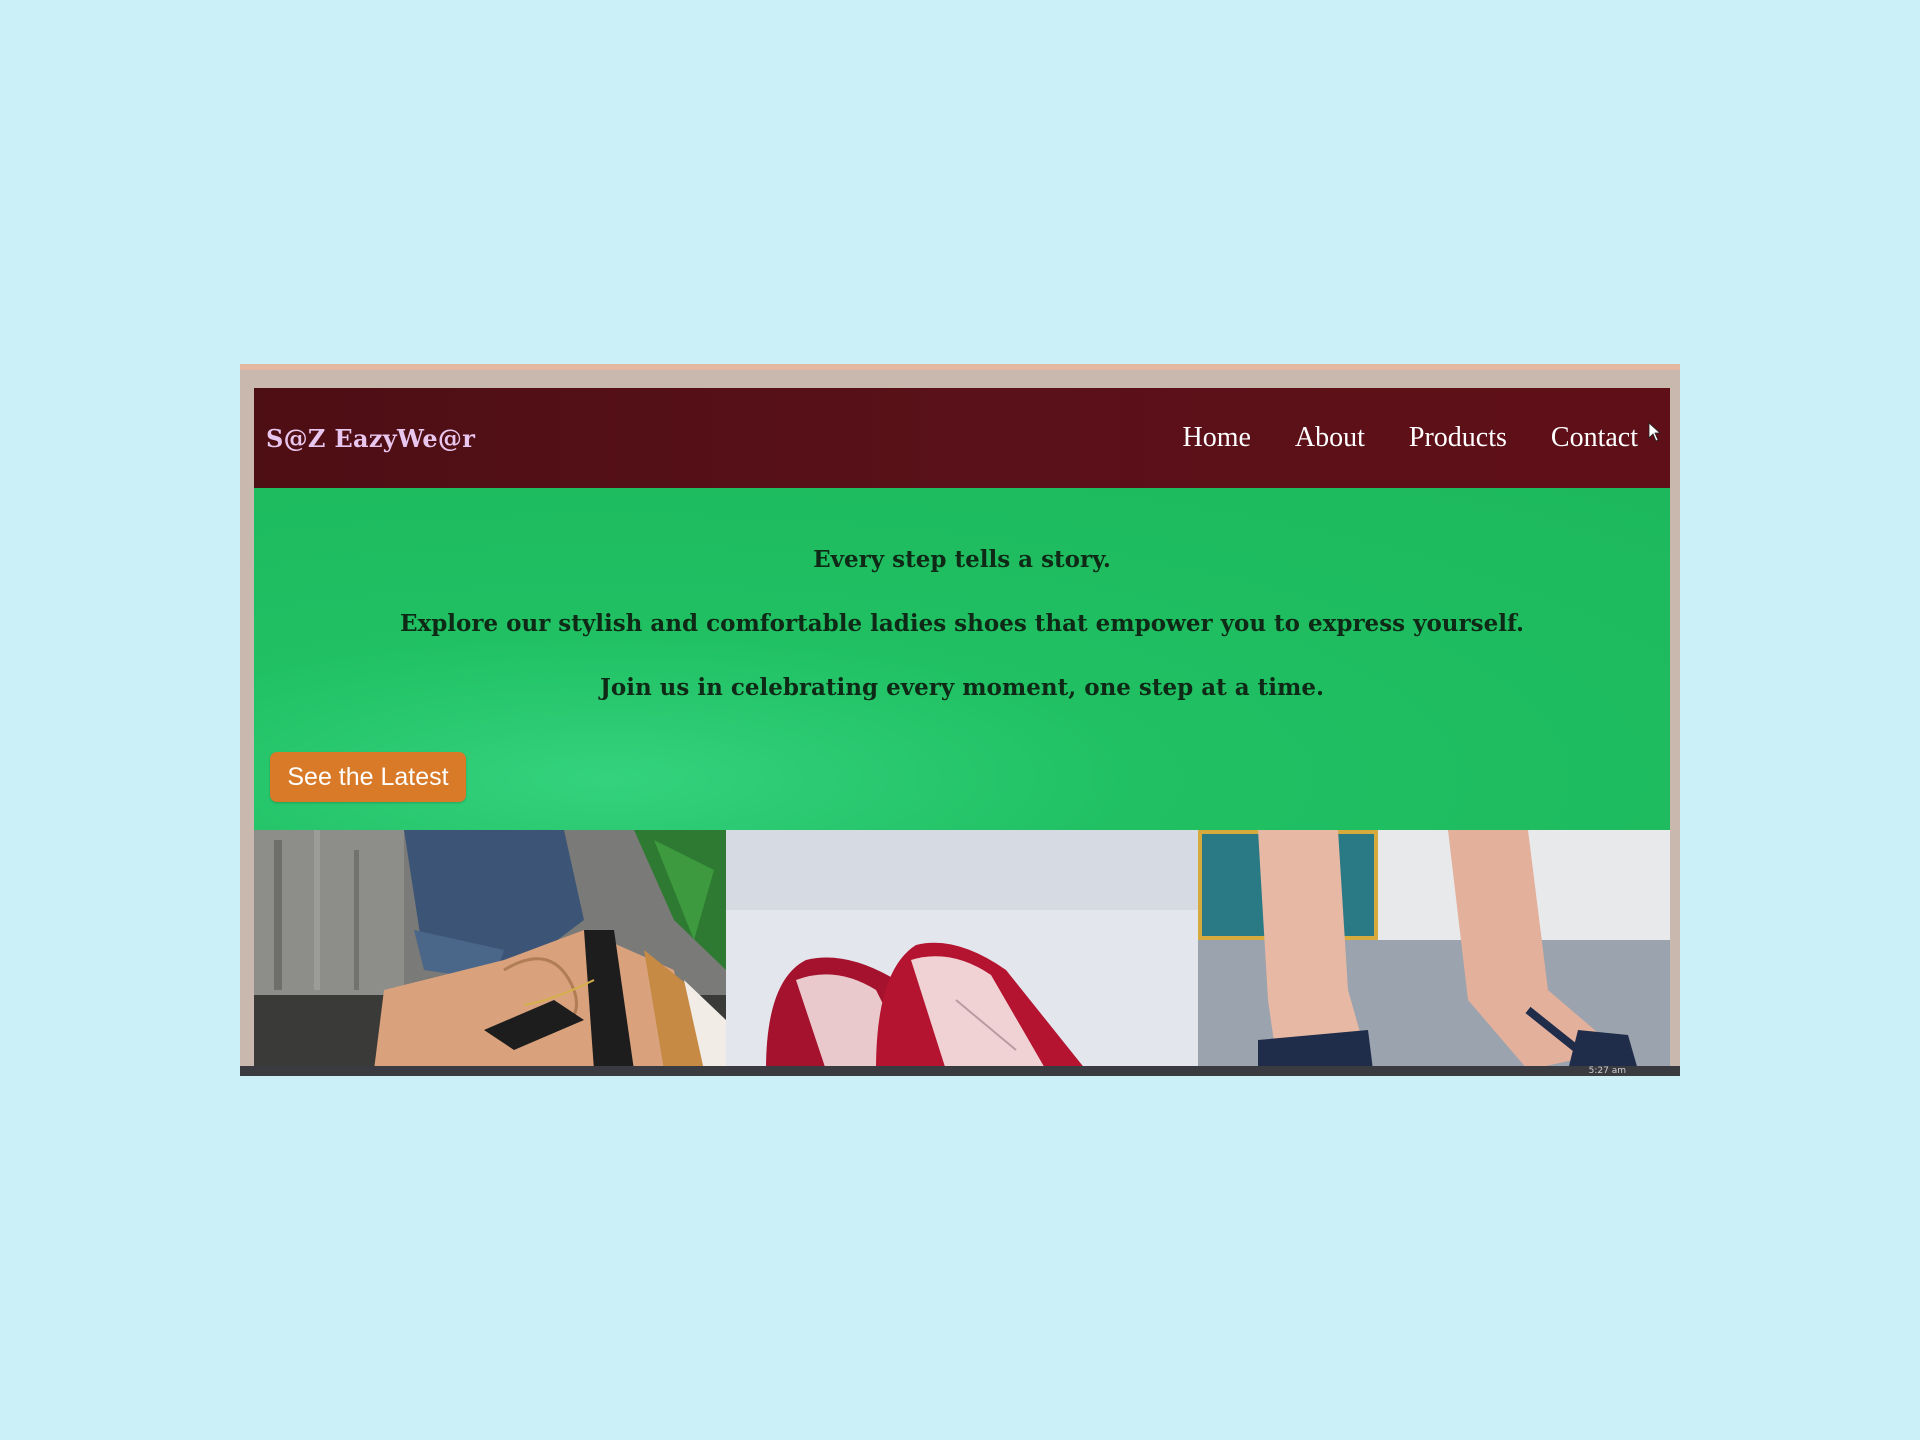 This screenshot has width=1920, height=1440. Describe the element at coordinates (1216, 438) in the screenshot. I see `nav-link-home: Home` at that location.